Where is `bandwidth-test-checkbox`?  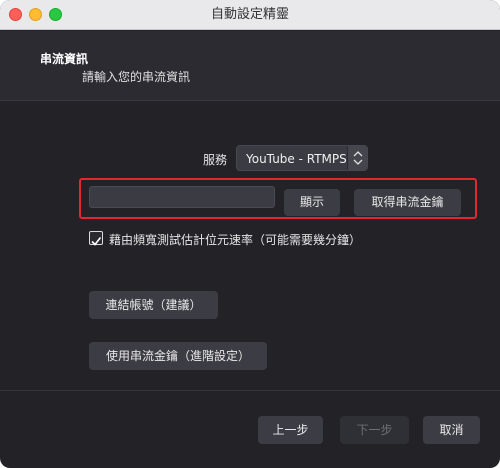 bandwidth-test-checkbox is located at coordinates (96, 238).